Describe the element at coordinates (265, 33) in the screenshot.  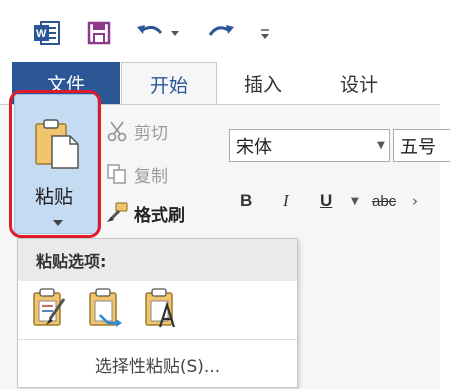
I see `customize-qat-icon` at that location.